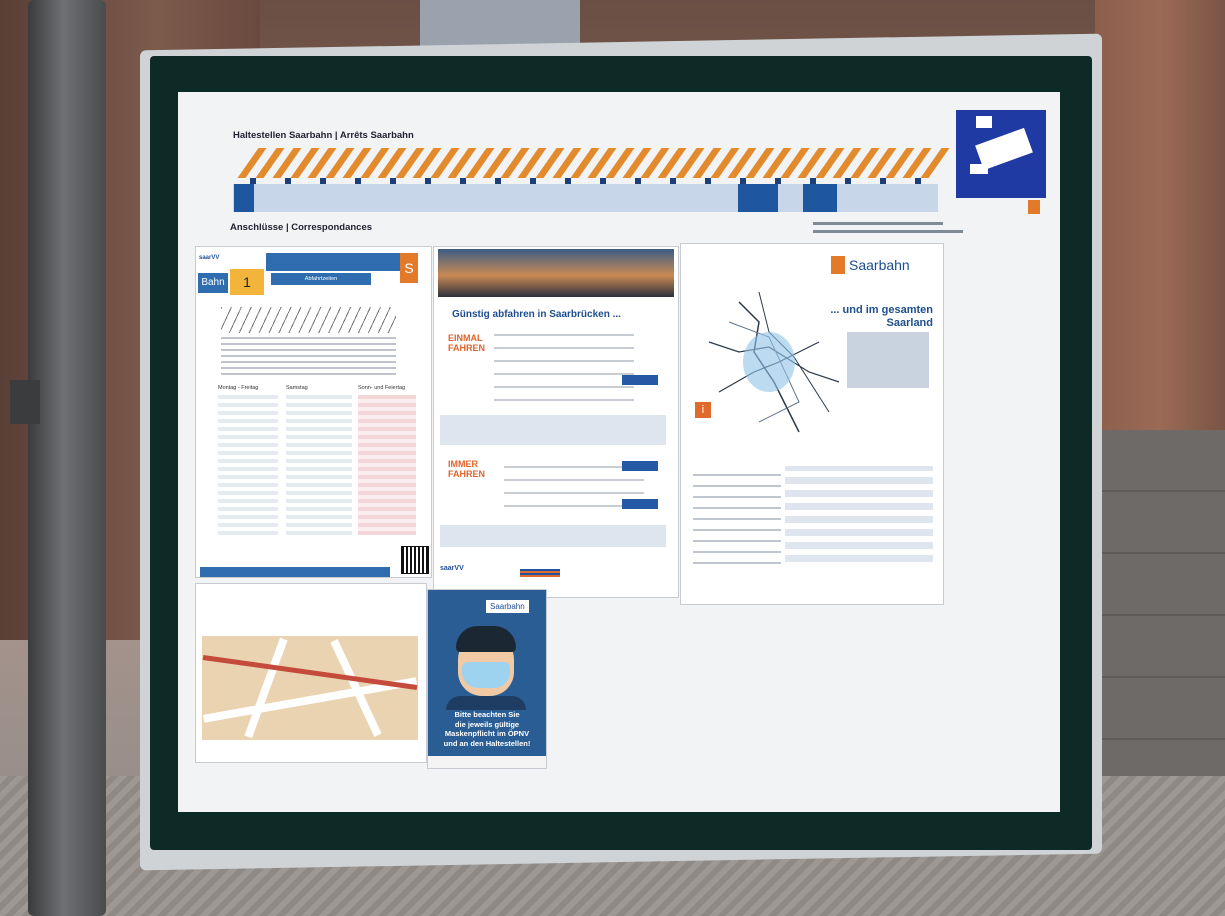 The width and height of the screenshot is (1225, 916). I want to click on window, so click(500, 24).